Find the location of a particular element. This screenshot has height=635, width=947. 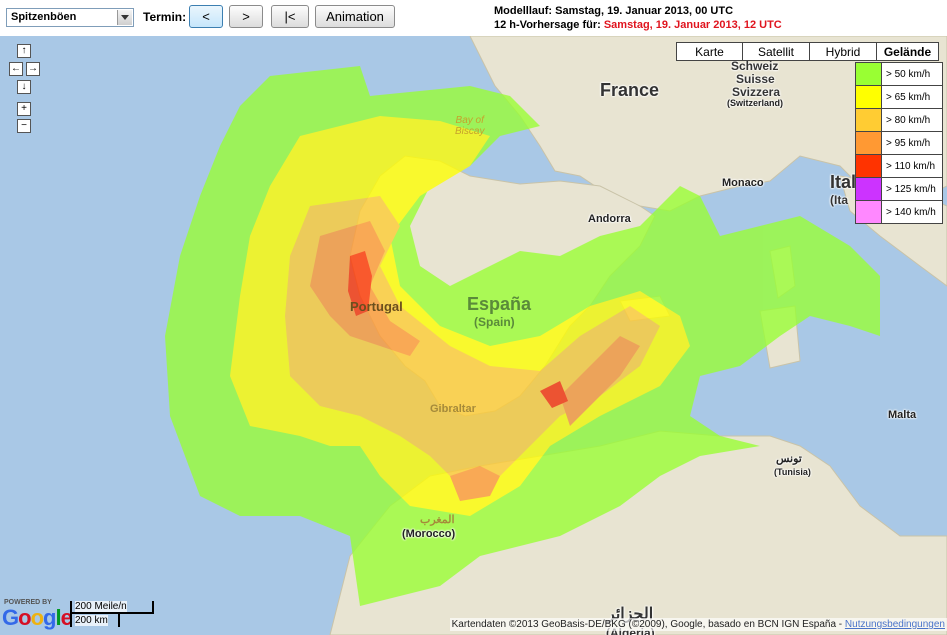

legend-row: > 65 km/h is located at coordinates (899, 97).